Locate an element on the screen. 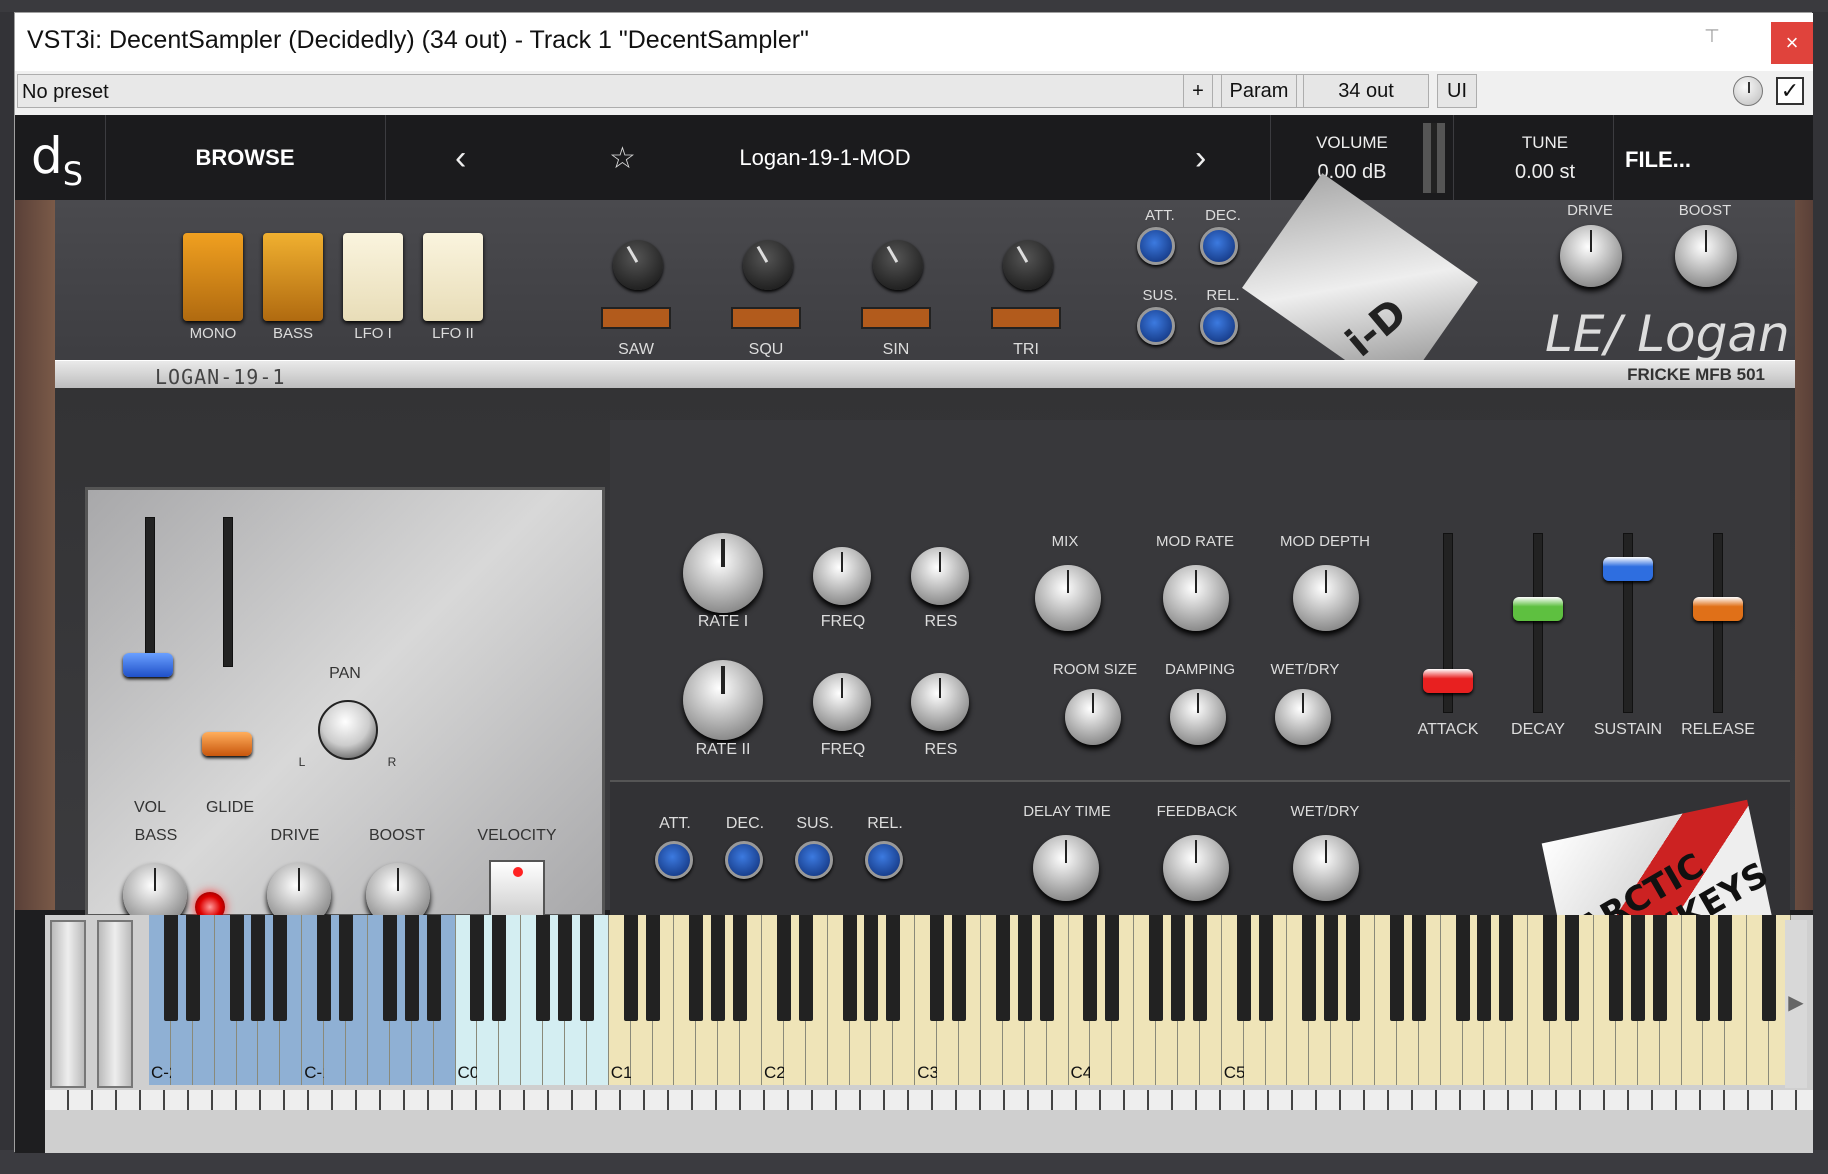 This screenshot has width=1828, height=1174. close-button: × is located at coordinates (1792, 43).